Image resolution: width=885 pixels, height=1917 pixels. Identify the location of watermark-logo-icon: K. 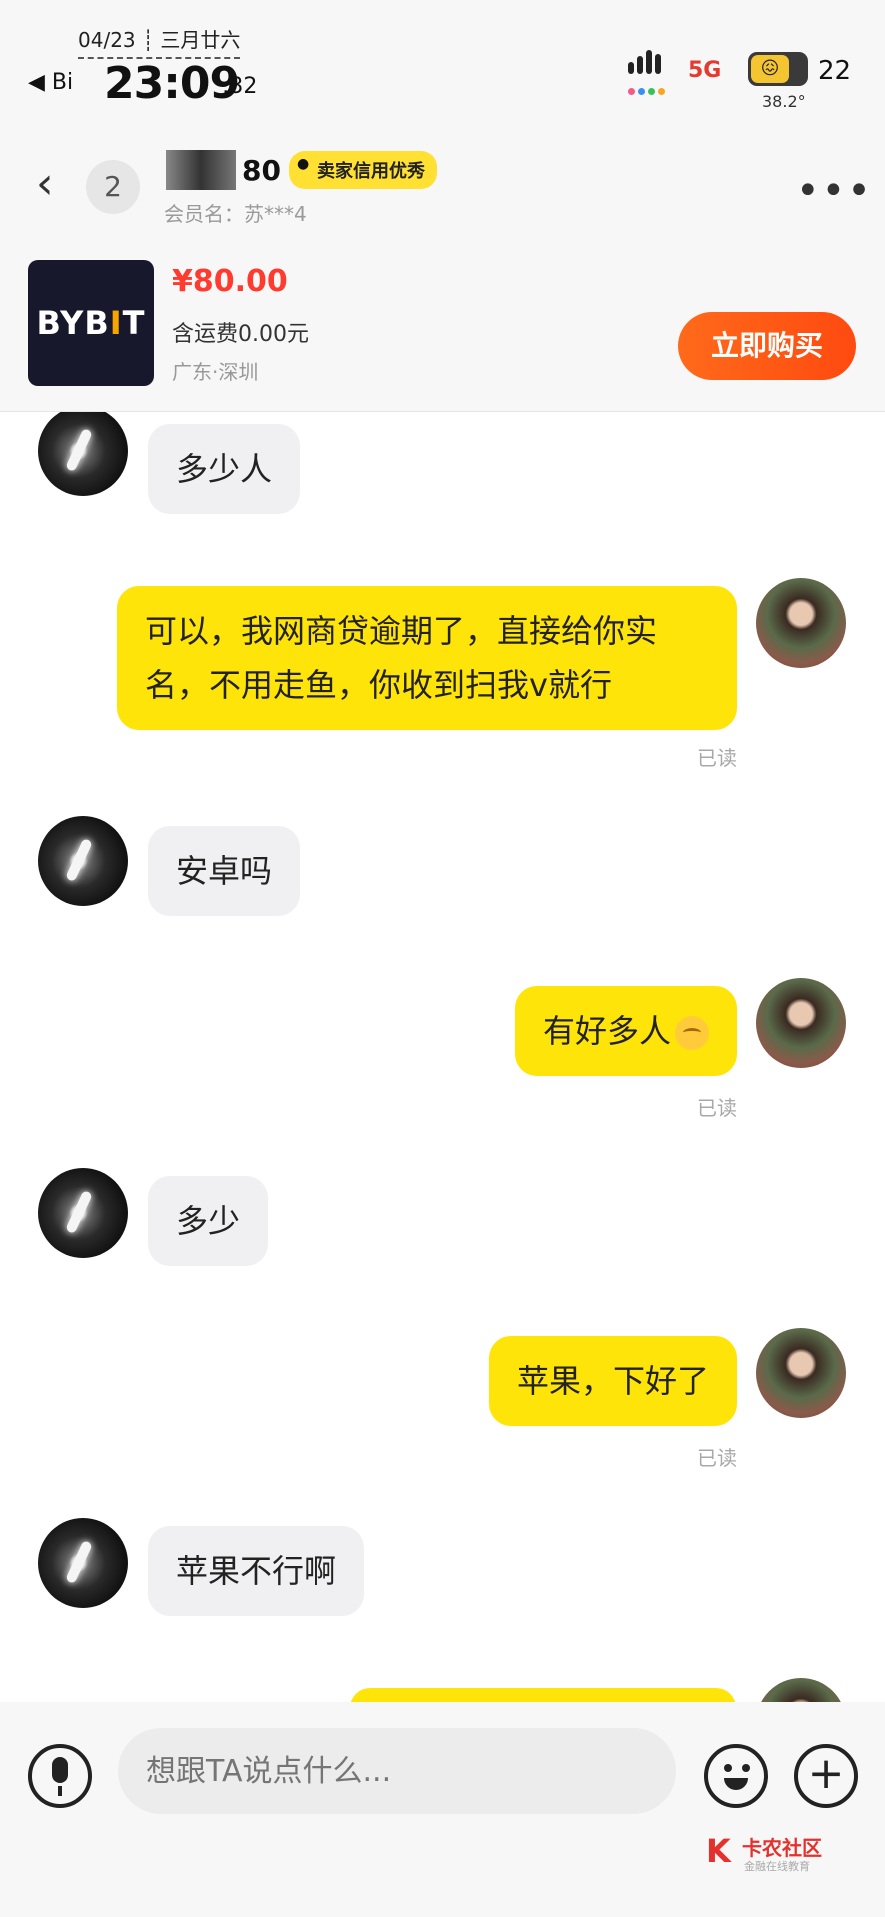
(718, 1851).